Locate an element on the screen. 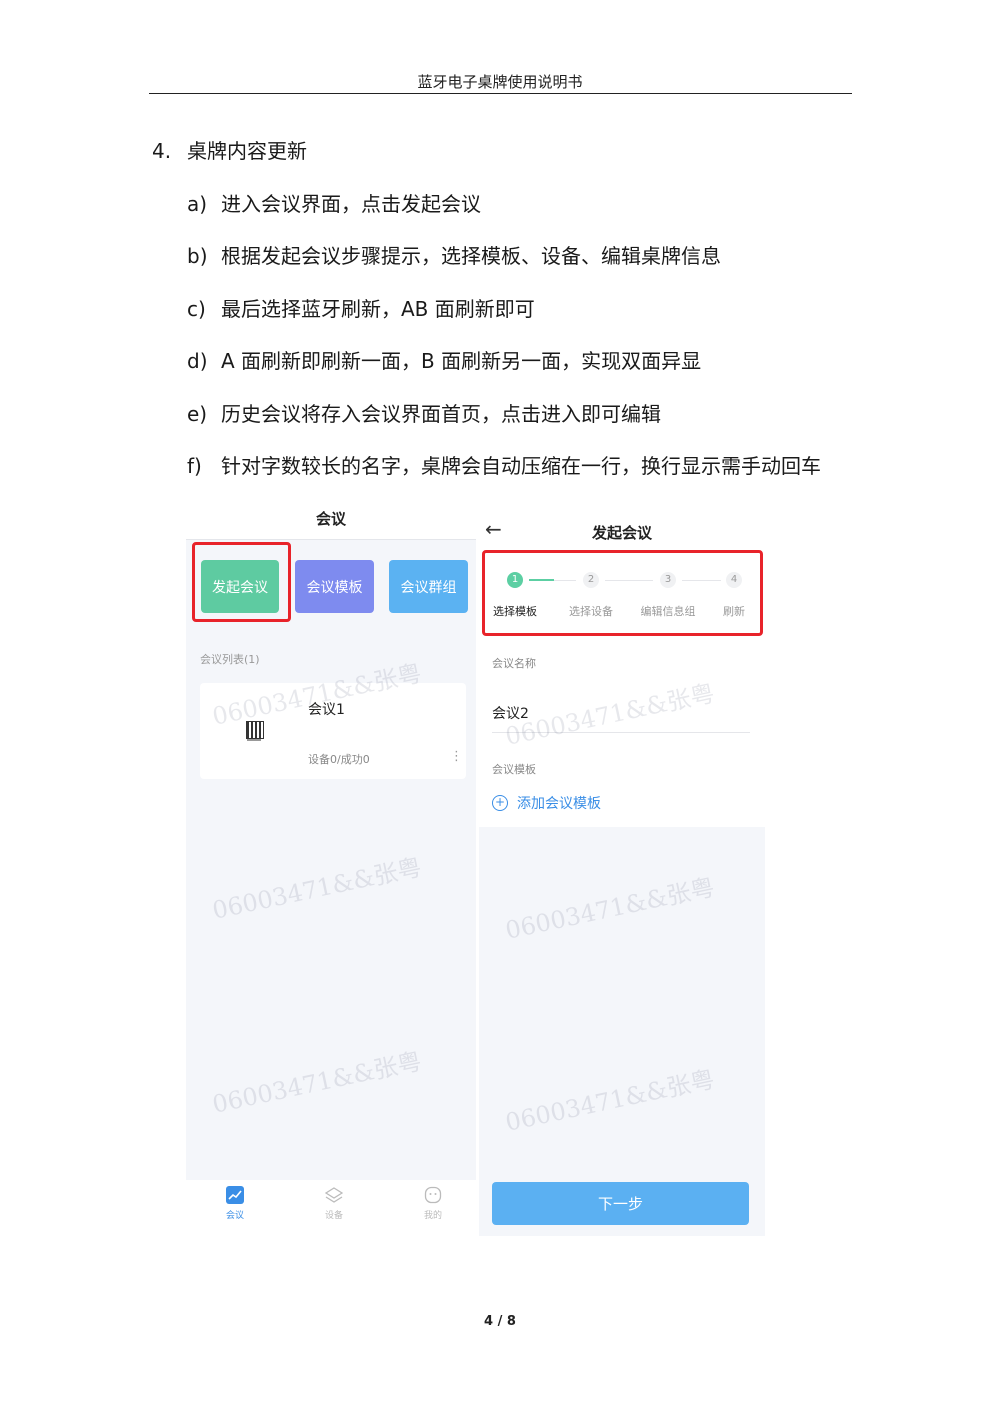 This screenshot has height=1415, width=1000. list-item: c) 最后选择蓝牙刷新，AB 面刷新即可 is located at coordinates (361, 307).